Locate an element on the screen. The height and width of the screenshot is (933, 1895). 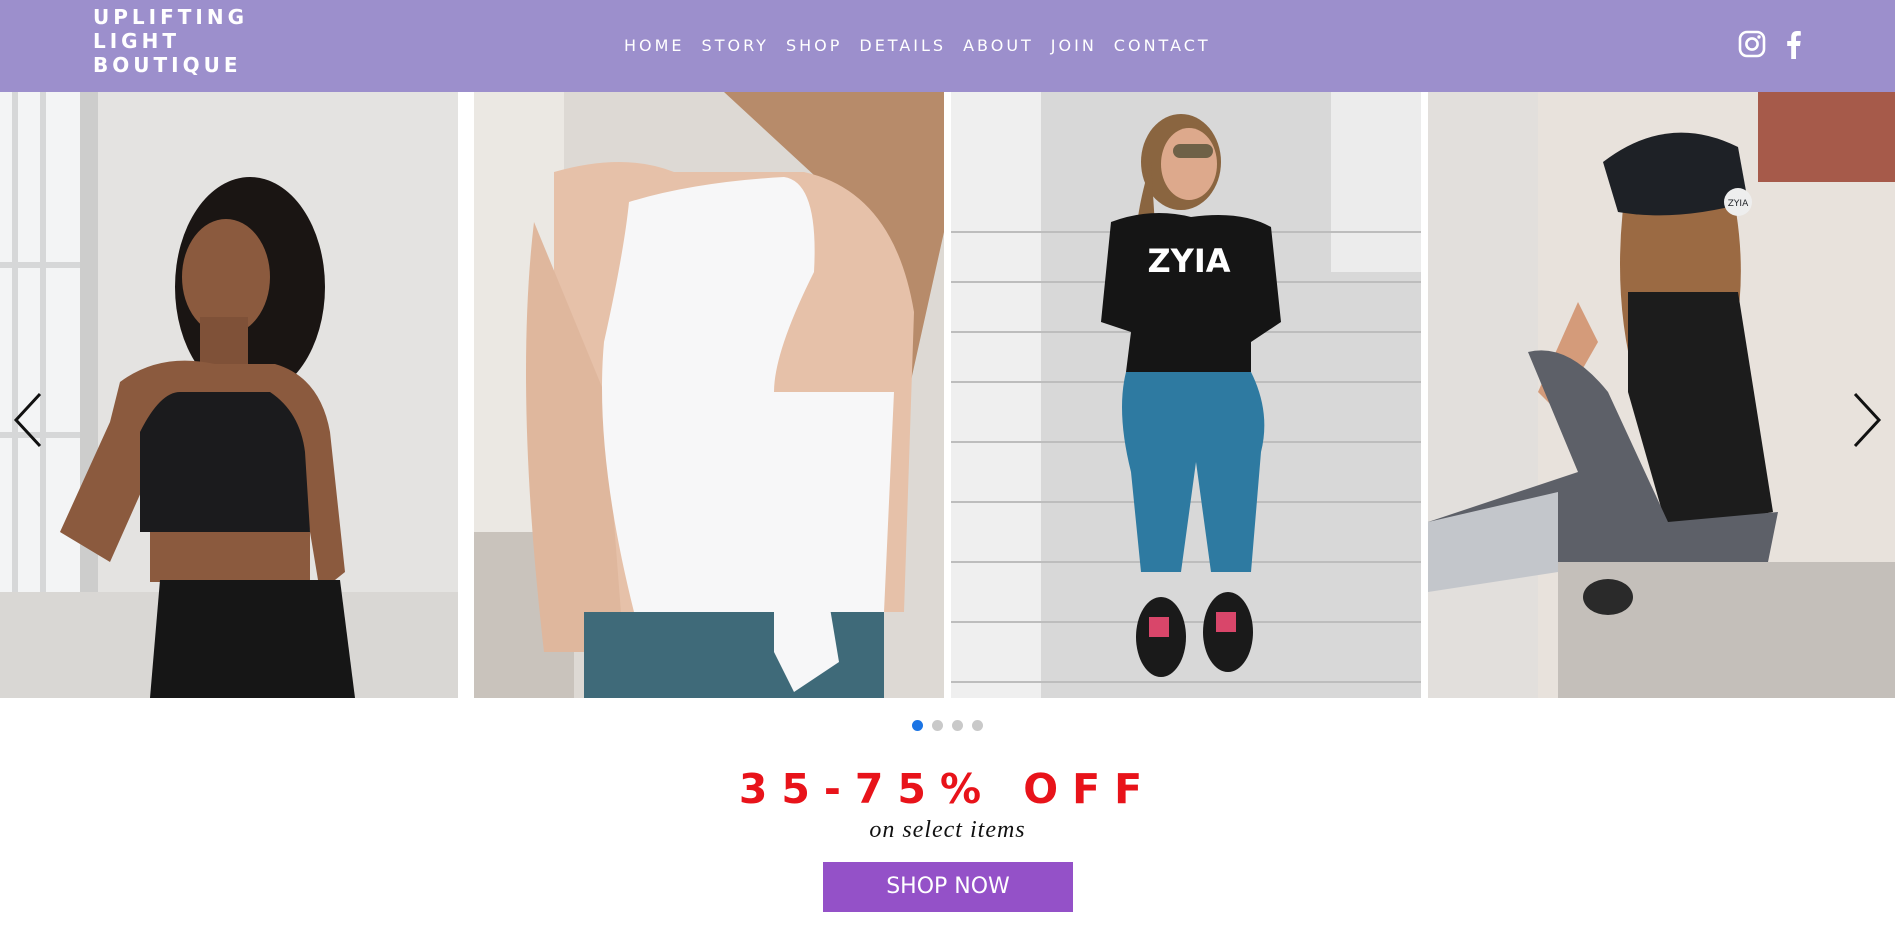
brand-line-3: BOUTIQUE is located at coordinates (167, 65).